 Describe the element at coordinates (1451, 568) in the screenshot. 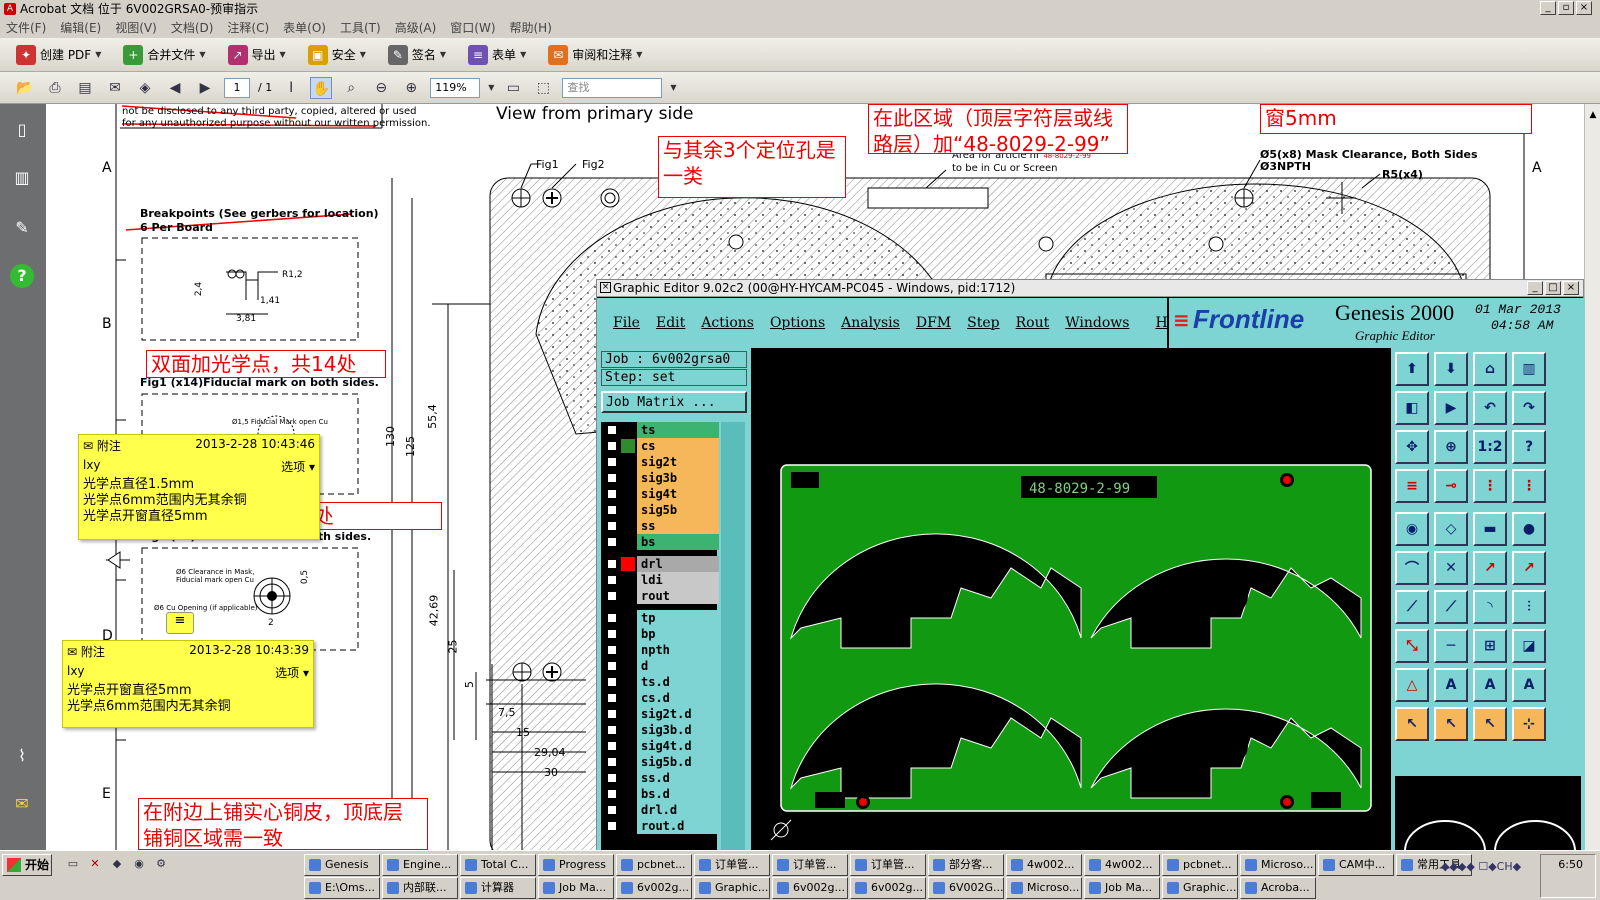

I see `cross-icon: ✕` at that location.